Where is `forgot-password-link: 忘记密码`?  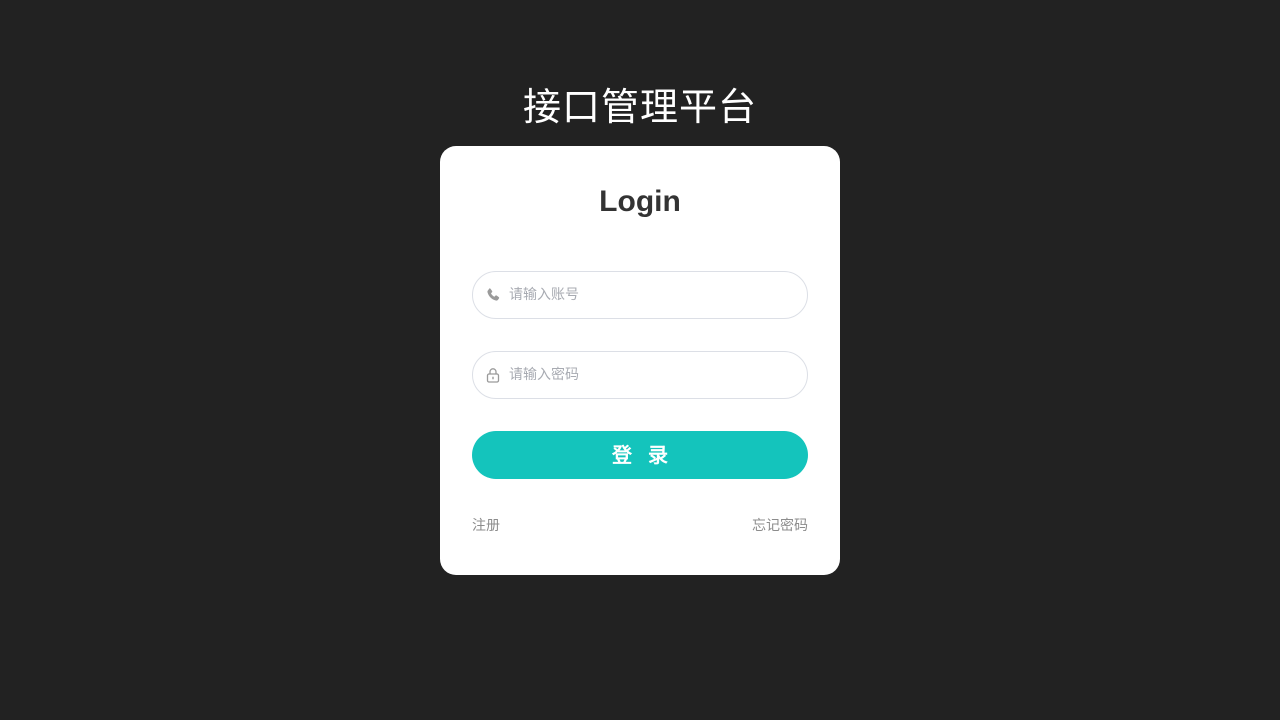
forgot-password-link: 忘记密码 is located at coordinates (780, 526).